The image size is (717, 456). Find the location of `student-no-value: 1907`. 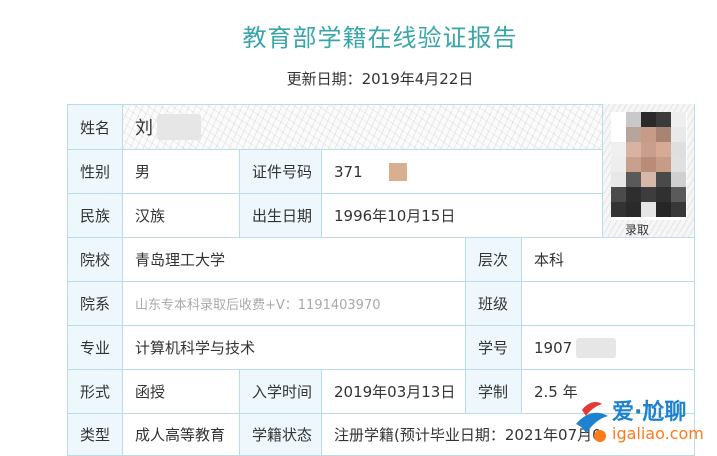

student-no-value: 1907 is located at coordinates (553, 347).